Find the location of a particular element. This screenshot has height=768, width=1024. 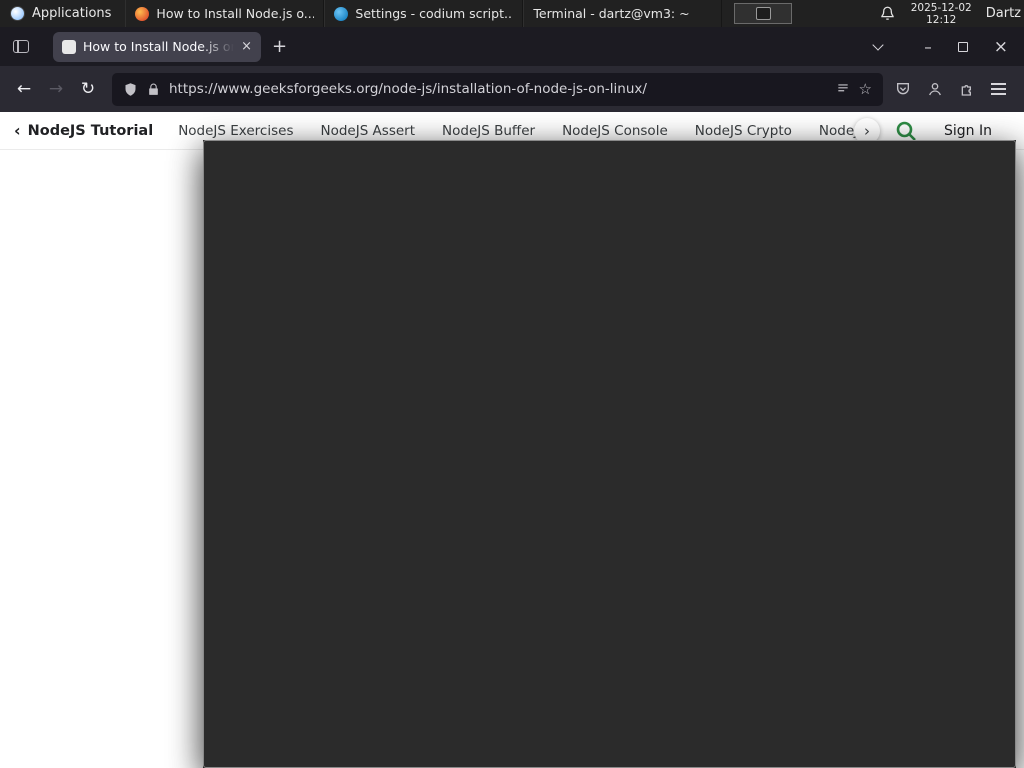

menu-hamburger-icon is located at coordinates (998, 89).